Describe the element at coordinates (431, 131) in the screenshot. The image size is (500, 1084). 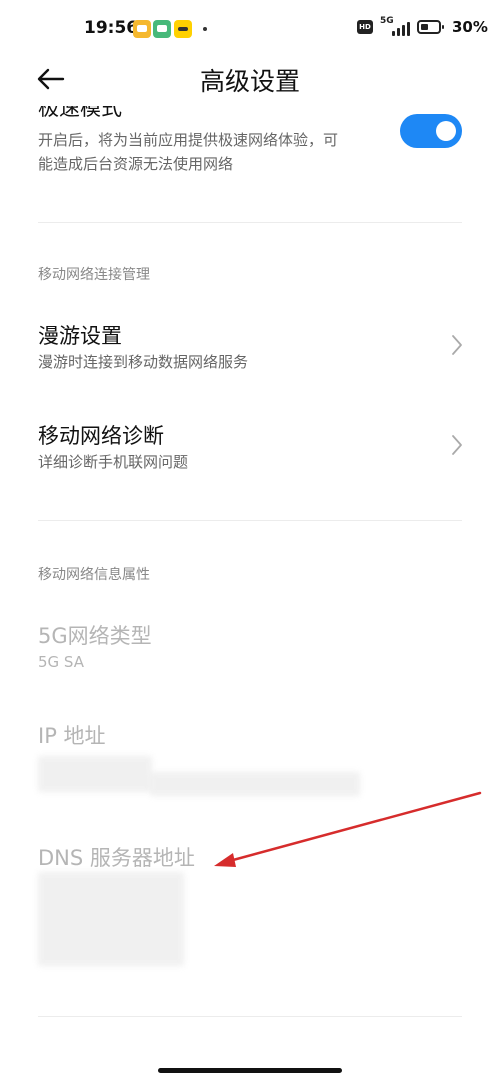
I see `speed-mode-toggle` at that location.